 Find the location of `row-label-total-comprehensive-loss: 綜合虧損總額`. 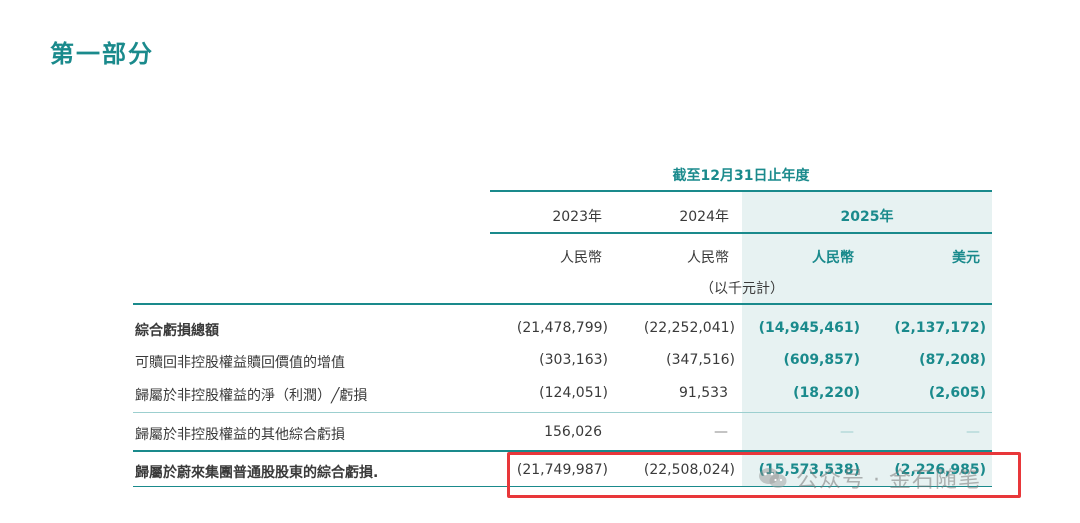

row-label-total-comprehensive-loss: 綜合虧損總額 is located at coordinates (177, 331).